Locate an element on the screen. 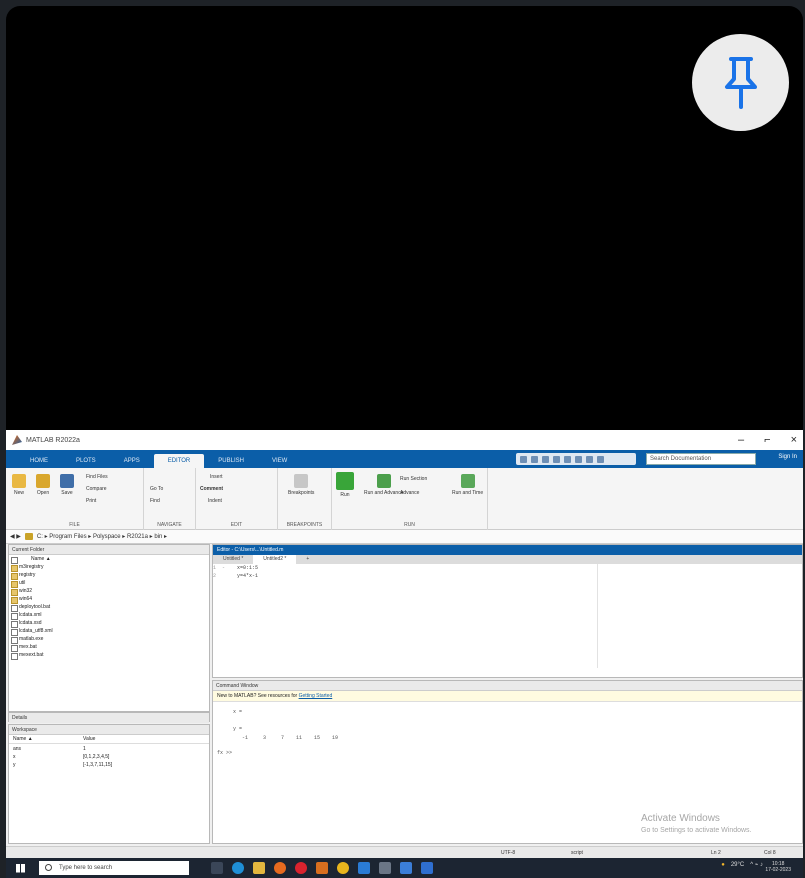 This screenshot has height=878, width=805. code-line-1: 1 - x=0:1:5 is located at coordinates (236, 568).